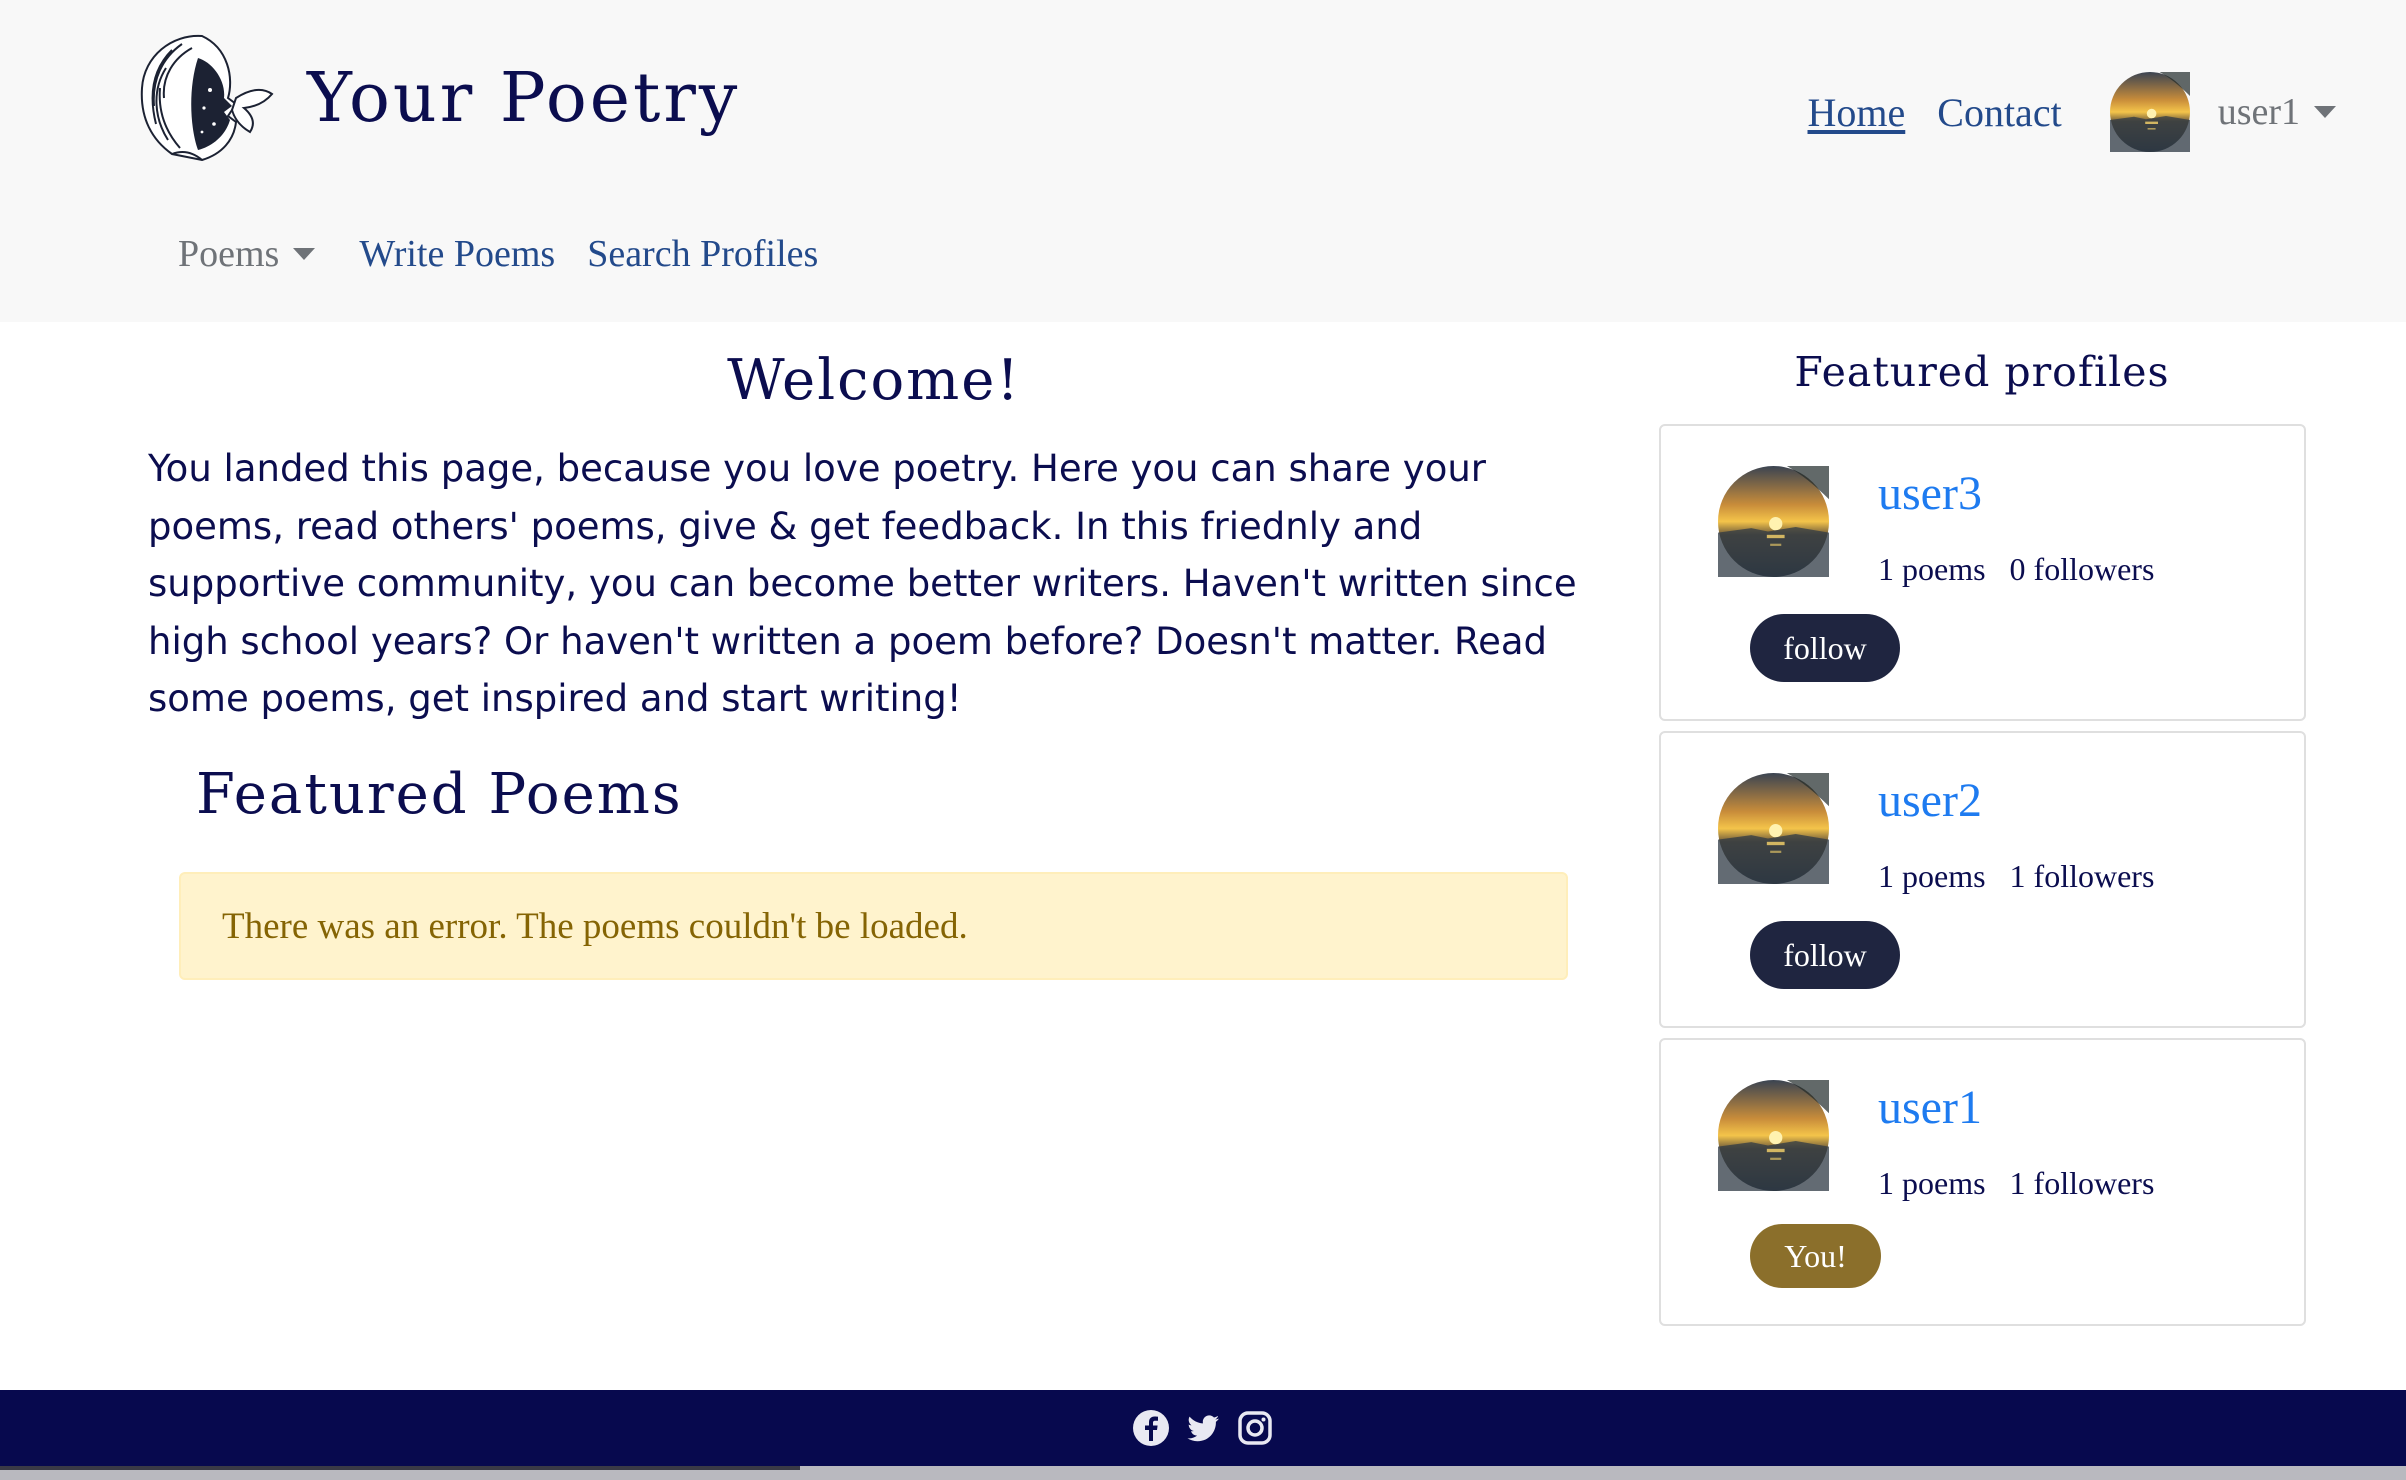 The height and width of the screenshot is (1480, 2406). I want to click on profile-username-link: user3, so click(1930, 493).